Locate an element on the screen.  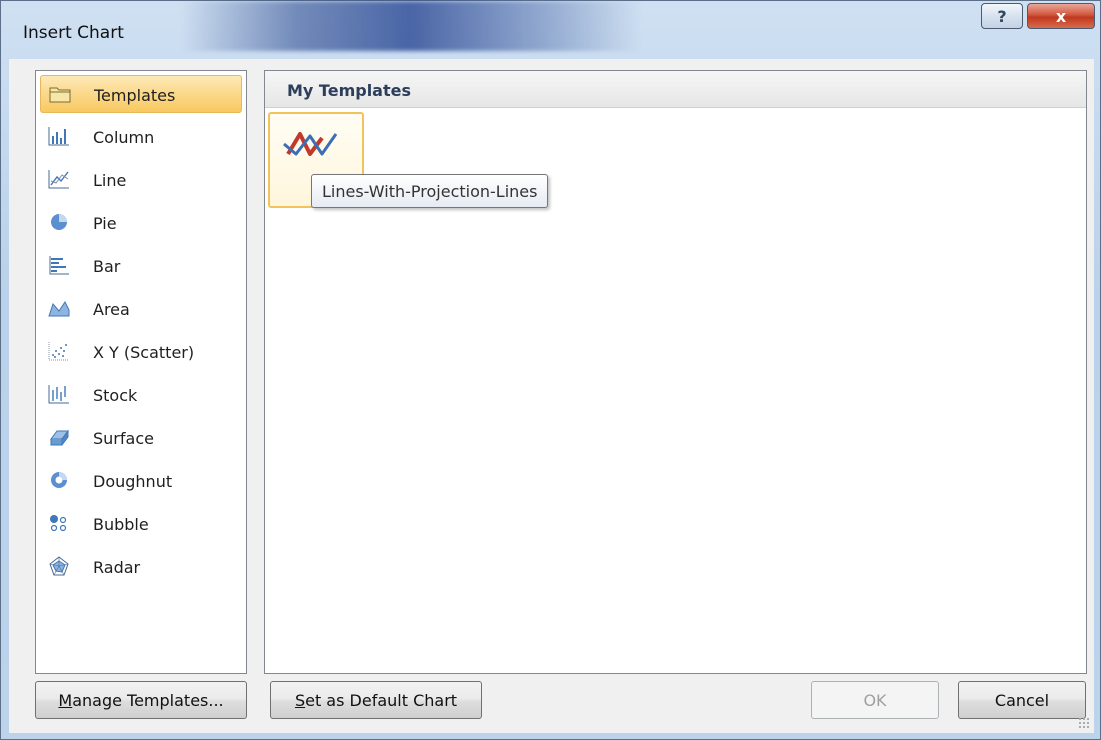
template-tooltip: Lines-With-Projection-Lines is located at coordinates (430, 191).